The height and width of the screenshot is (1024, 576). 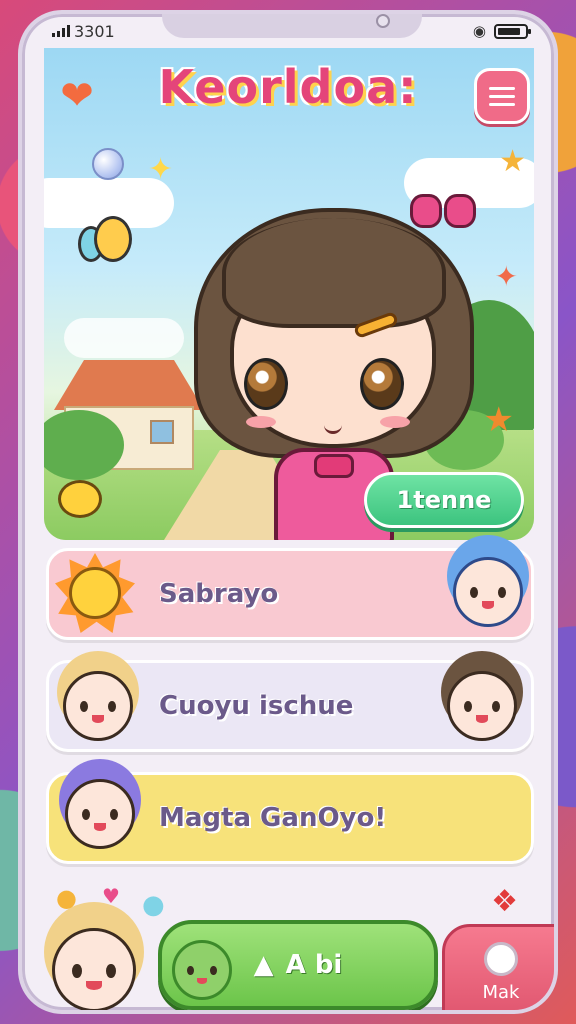 What do you see at coordinates (501, 992) in the screenshot?
I see `make-label: Mak` at bounding box center [501, 992].